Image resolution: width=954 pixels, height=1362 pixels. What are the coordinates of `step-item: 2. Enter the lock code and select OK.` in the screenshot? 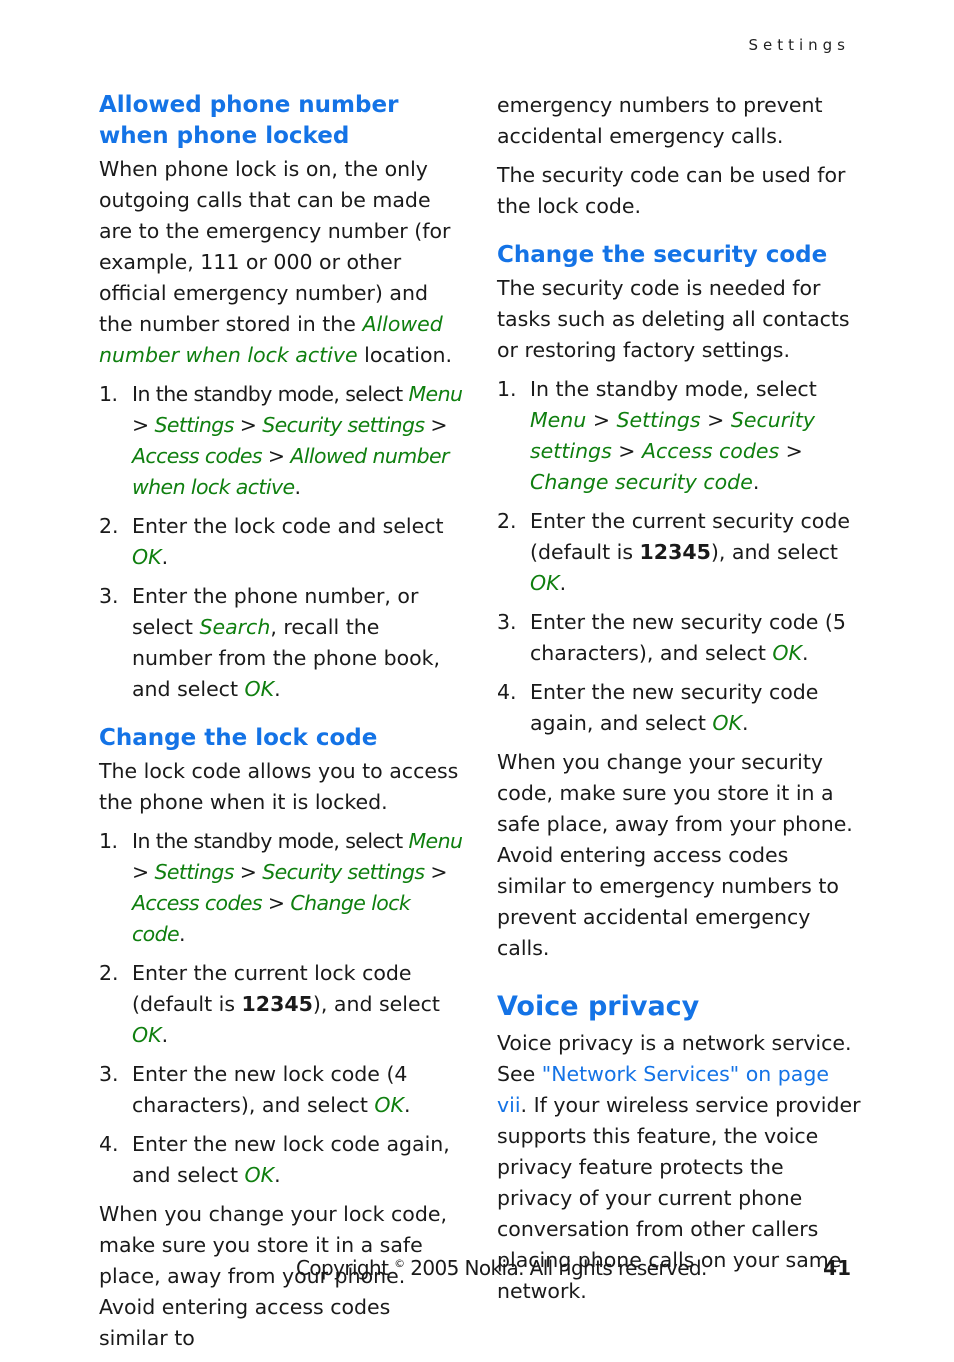 It's located at (281, 542).